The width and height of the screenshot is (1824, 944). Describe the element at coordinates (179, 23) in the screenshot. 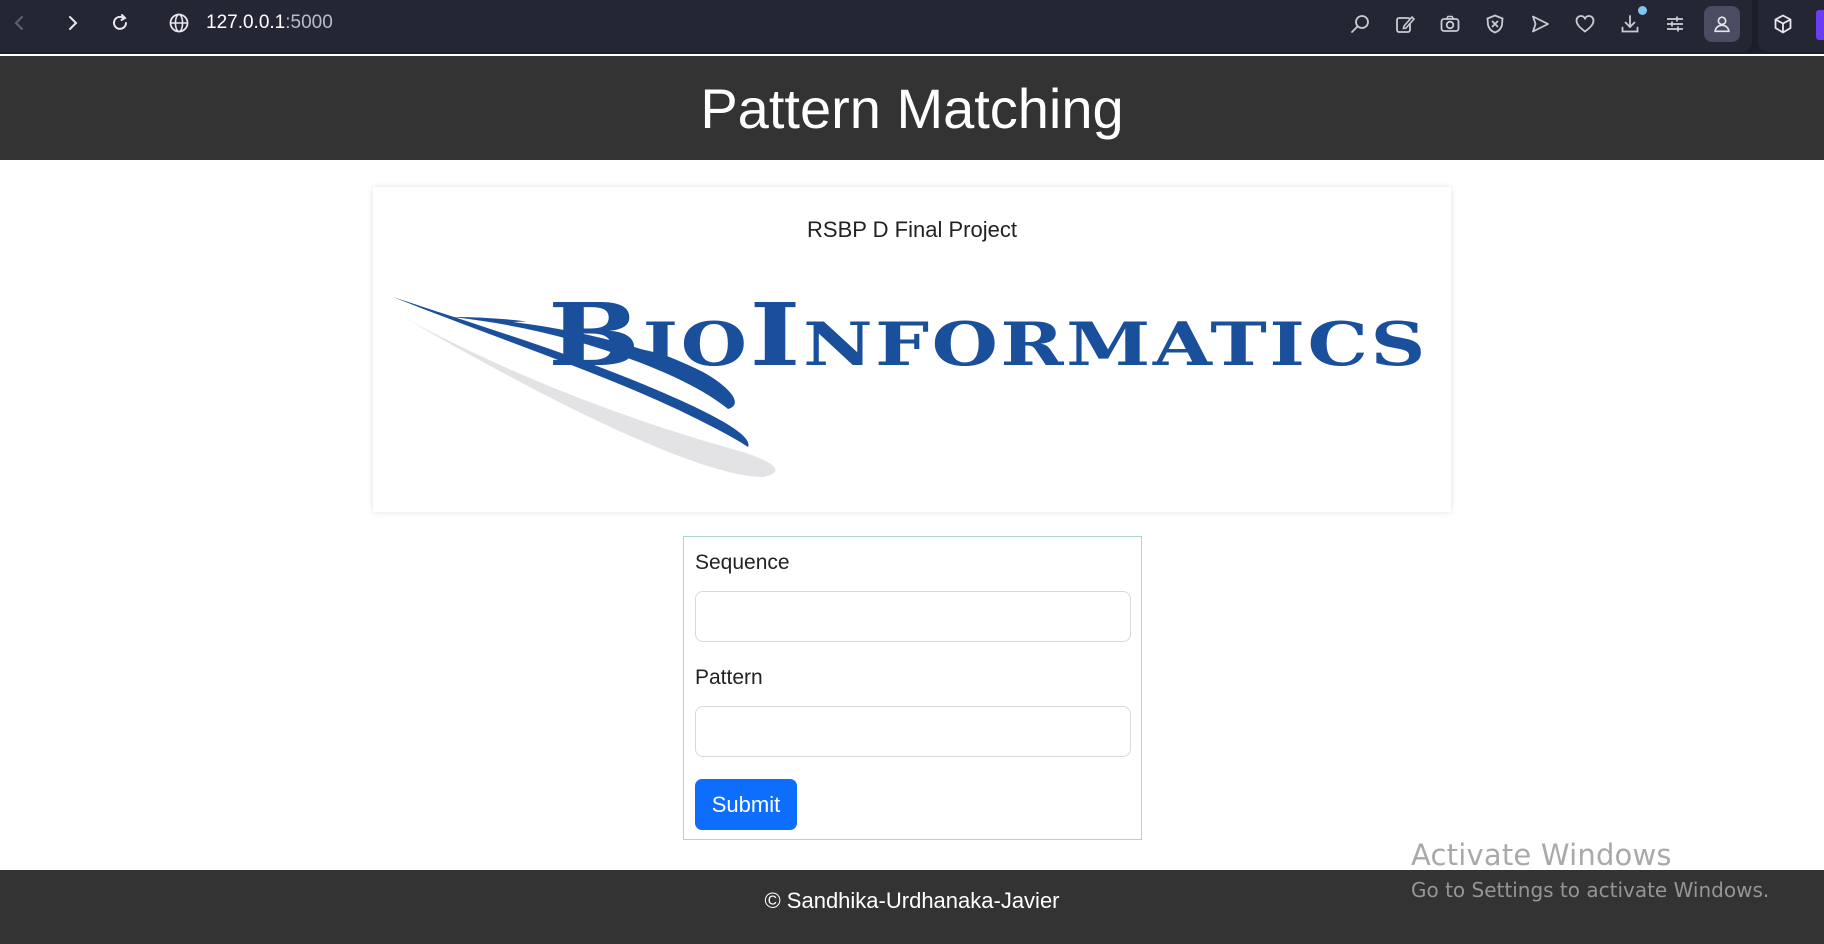

I see `globe-icon` at that location.